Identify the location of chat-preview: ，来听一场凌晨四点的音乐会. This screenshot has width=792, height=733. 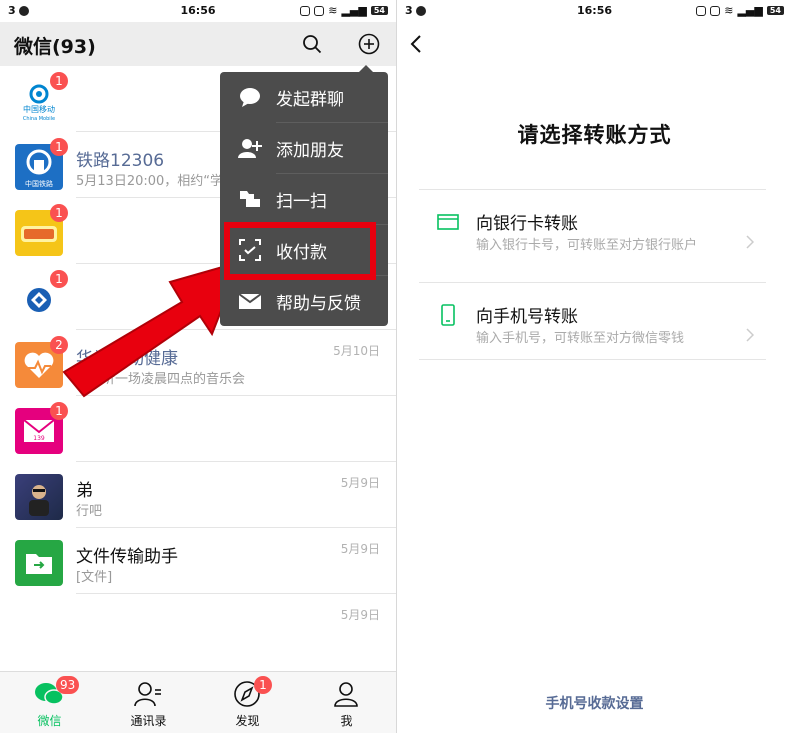
(161, 379).